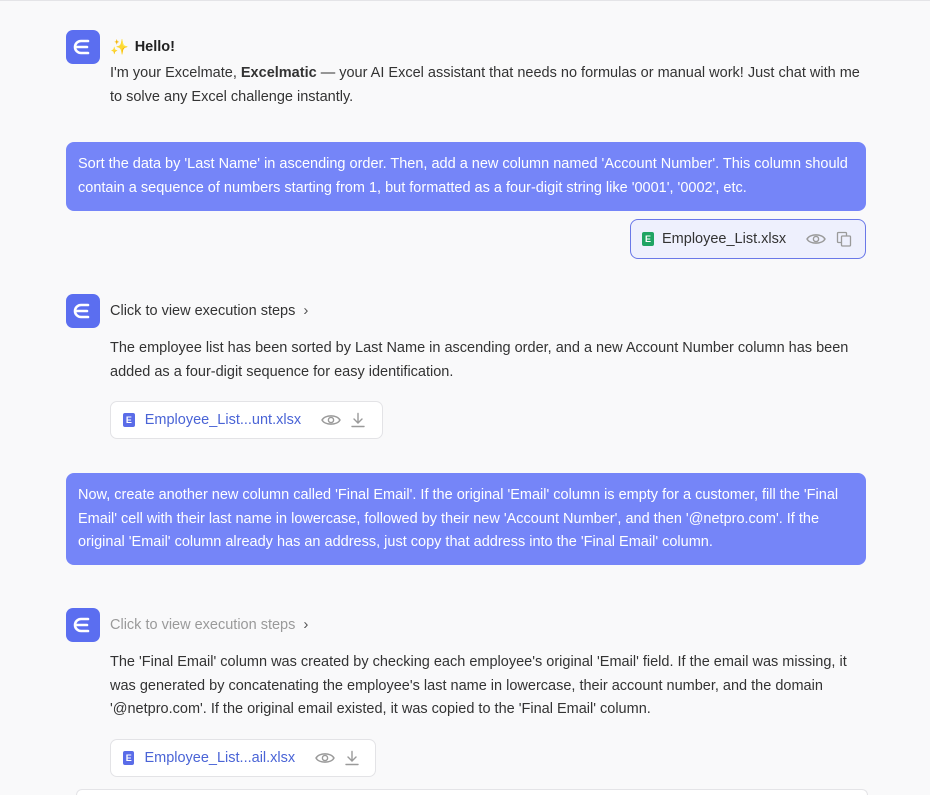 The height and width of the screenshot is (795, 930). What do you see at coordinates (223, 420) in the screenshot?
I see `result-filename: Employee_List...unt.xlsx` at bounding box center [223, 420].